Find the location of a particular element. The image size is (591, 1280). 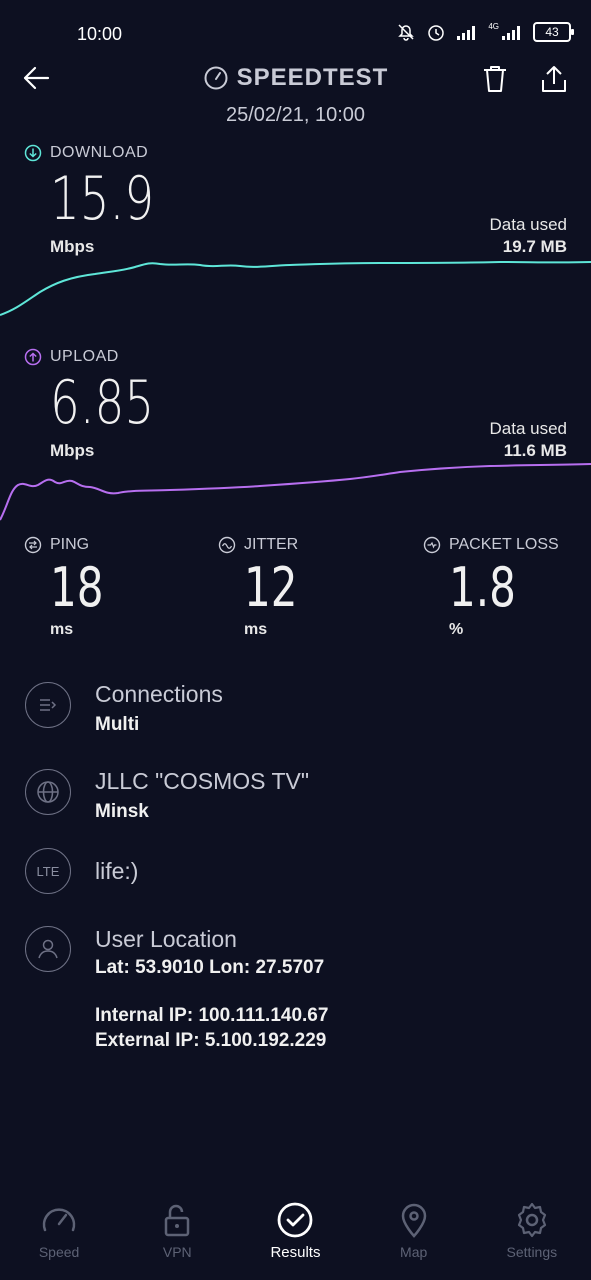

ping-icon is located at coordinates (33, 545).